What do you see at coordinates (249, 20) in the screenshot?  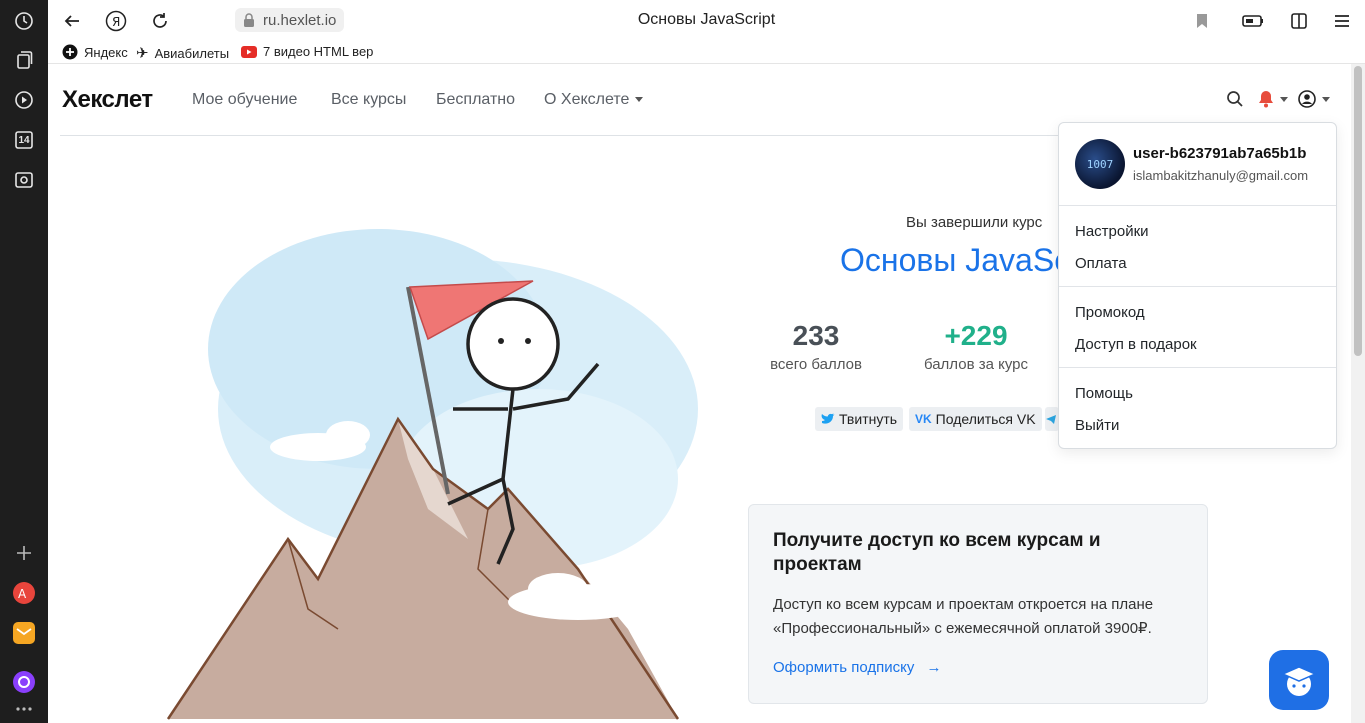 I see `lock-icon` at bounding box center [249, 20].